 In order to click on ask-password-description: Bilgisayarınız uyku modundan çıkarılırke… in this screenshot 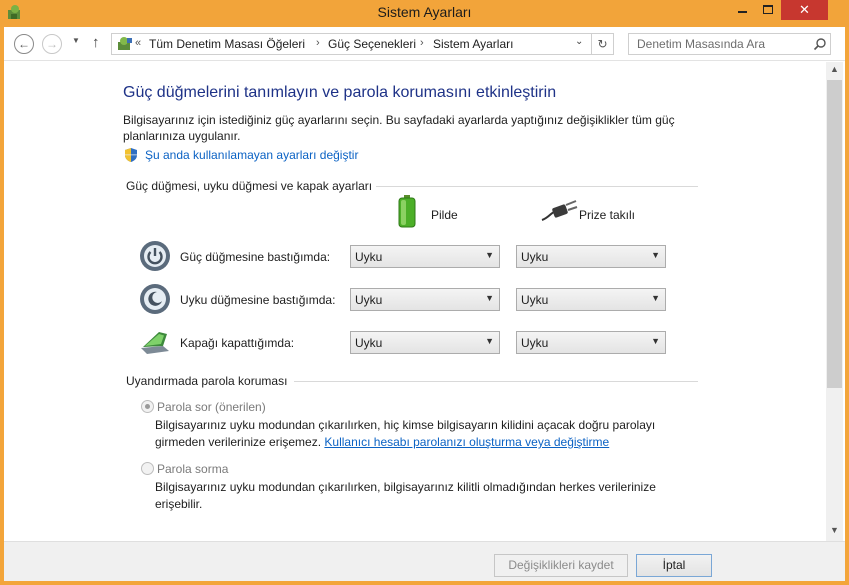, I will do `click(415, 434)`.